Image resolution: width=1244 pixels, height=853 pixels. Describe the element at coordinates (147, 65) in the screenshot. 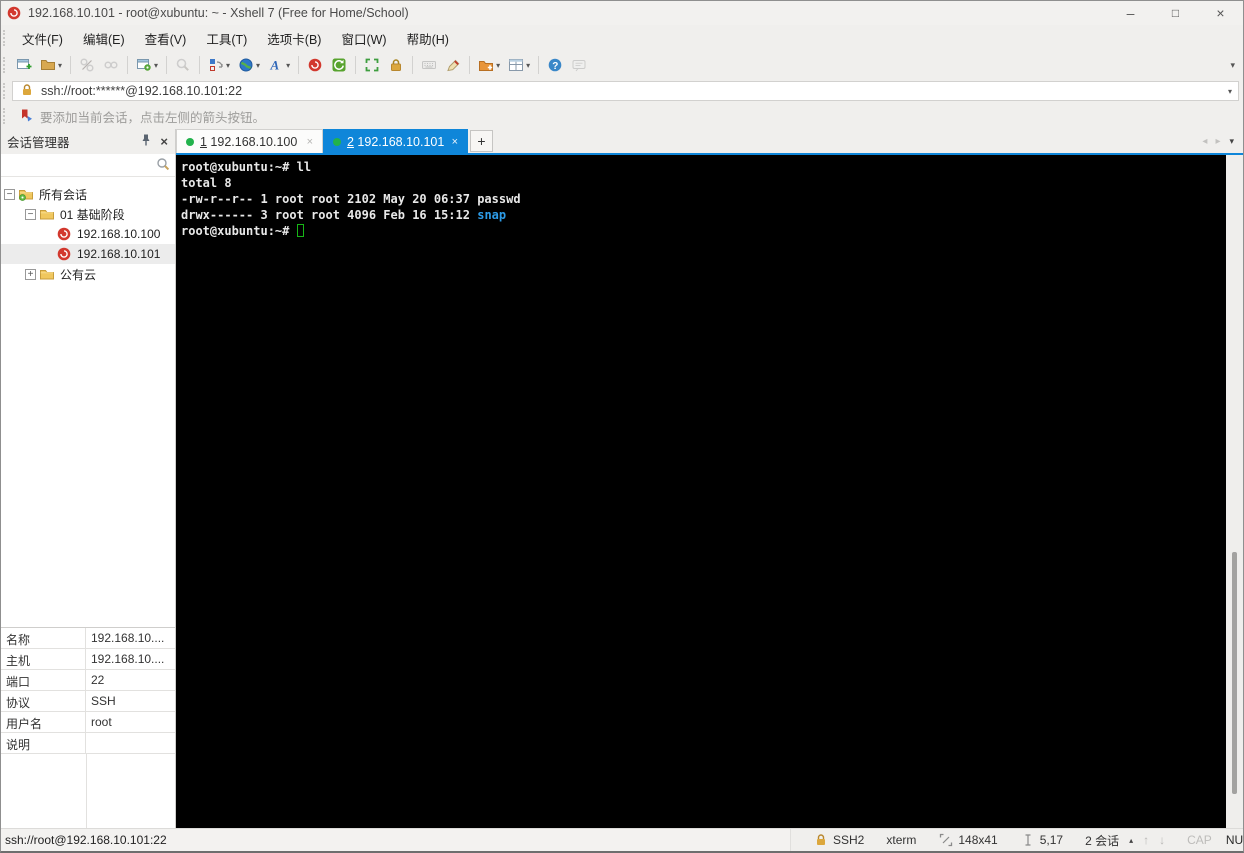

I see `session-properties-button: ▾` at that location.